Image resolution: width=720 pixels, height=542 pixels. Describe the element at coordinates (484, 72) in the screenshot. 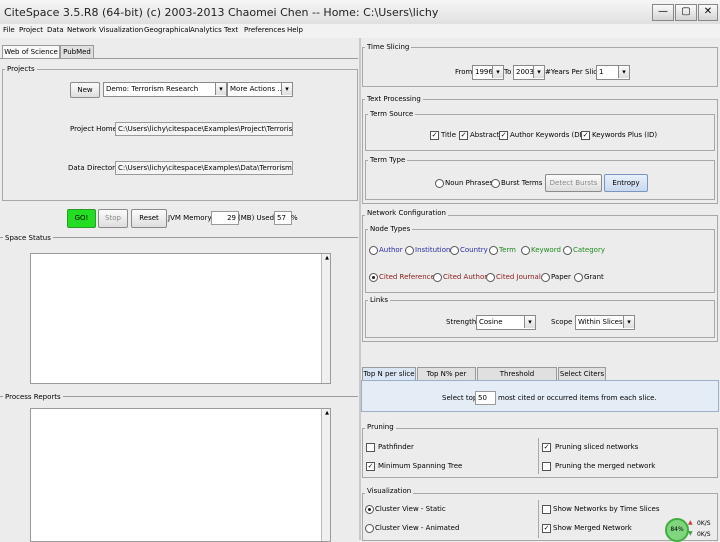

I see `from-year-value: 1996` at that location.